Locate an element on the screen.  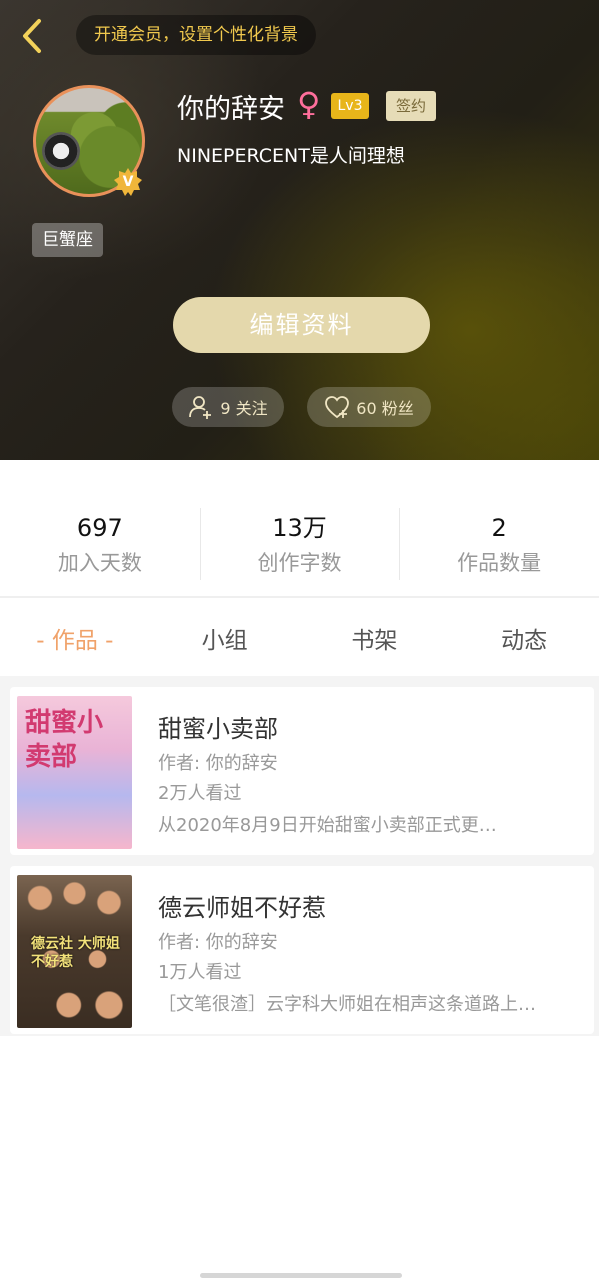
heart-icon is located at coordinates (337, 407).